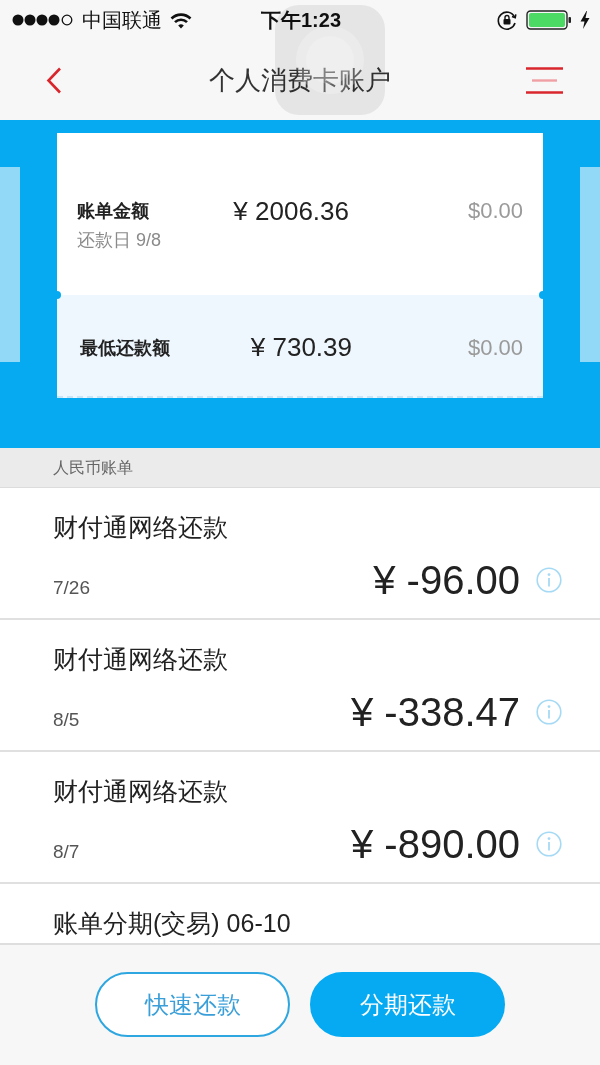  Describe the element at coordinates (301, 346) in the screenshot. I see `rmb-amount: ¥ 730.39` at that location.